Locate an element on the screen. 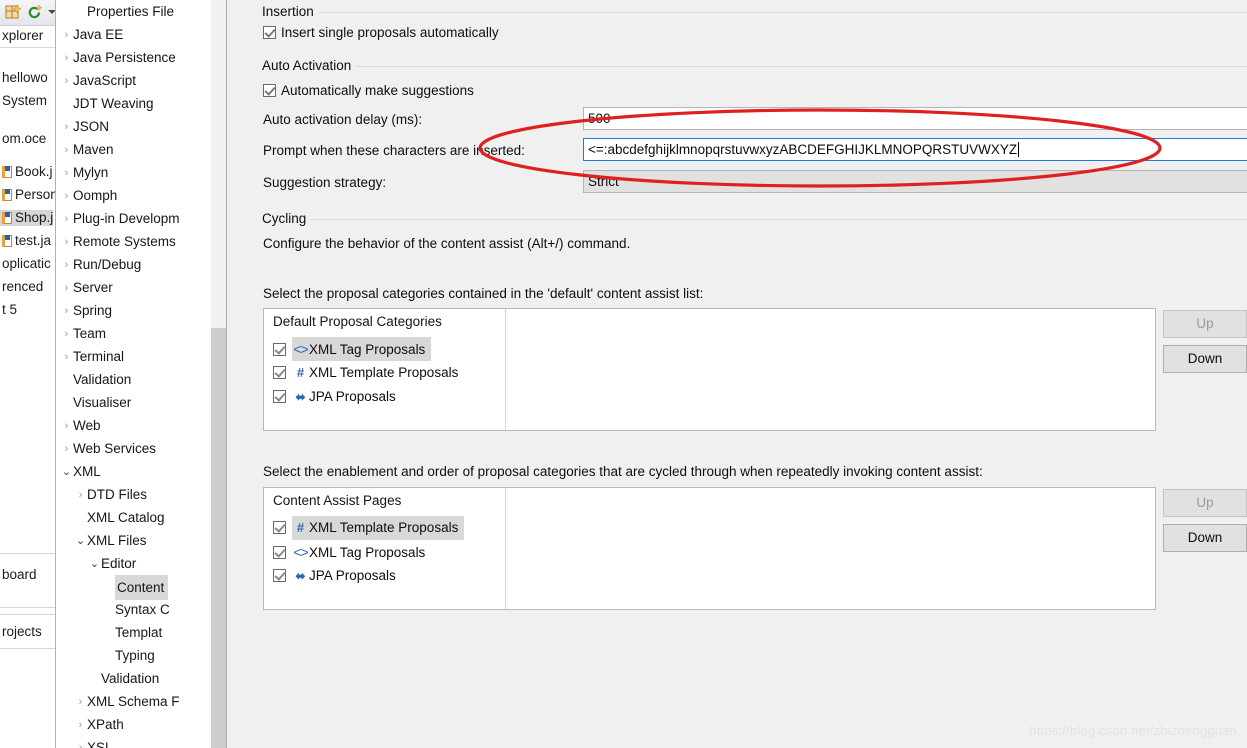 The image size is (1247, 748). new-wizard-icon is located at coordinates (13, 12).